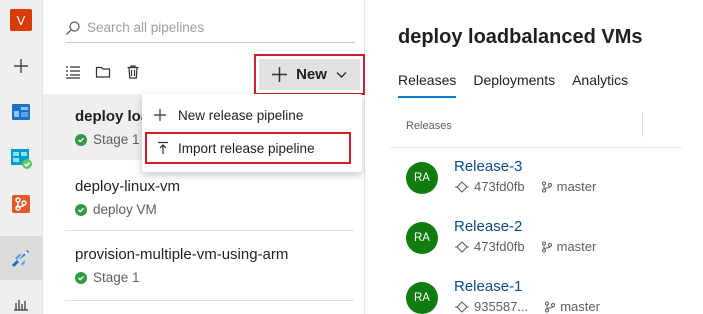 The width and height of the screenshot is (703, 314). I want to click on overview-icon, so click(21, 112).